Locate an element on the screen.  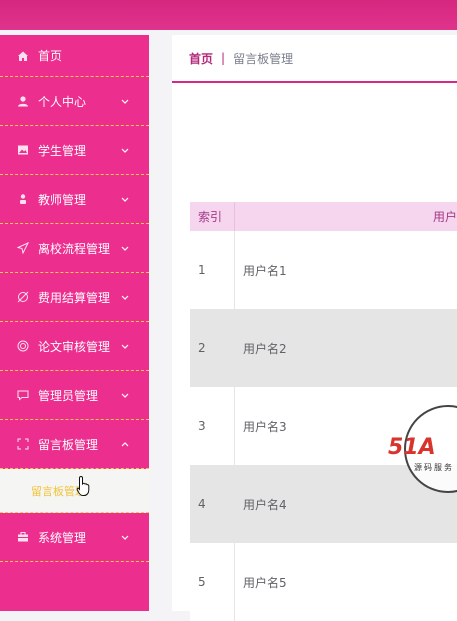
chat-icon is located at coordinates (23, 395).